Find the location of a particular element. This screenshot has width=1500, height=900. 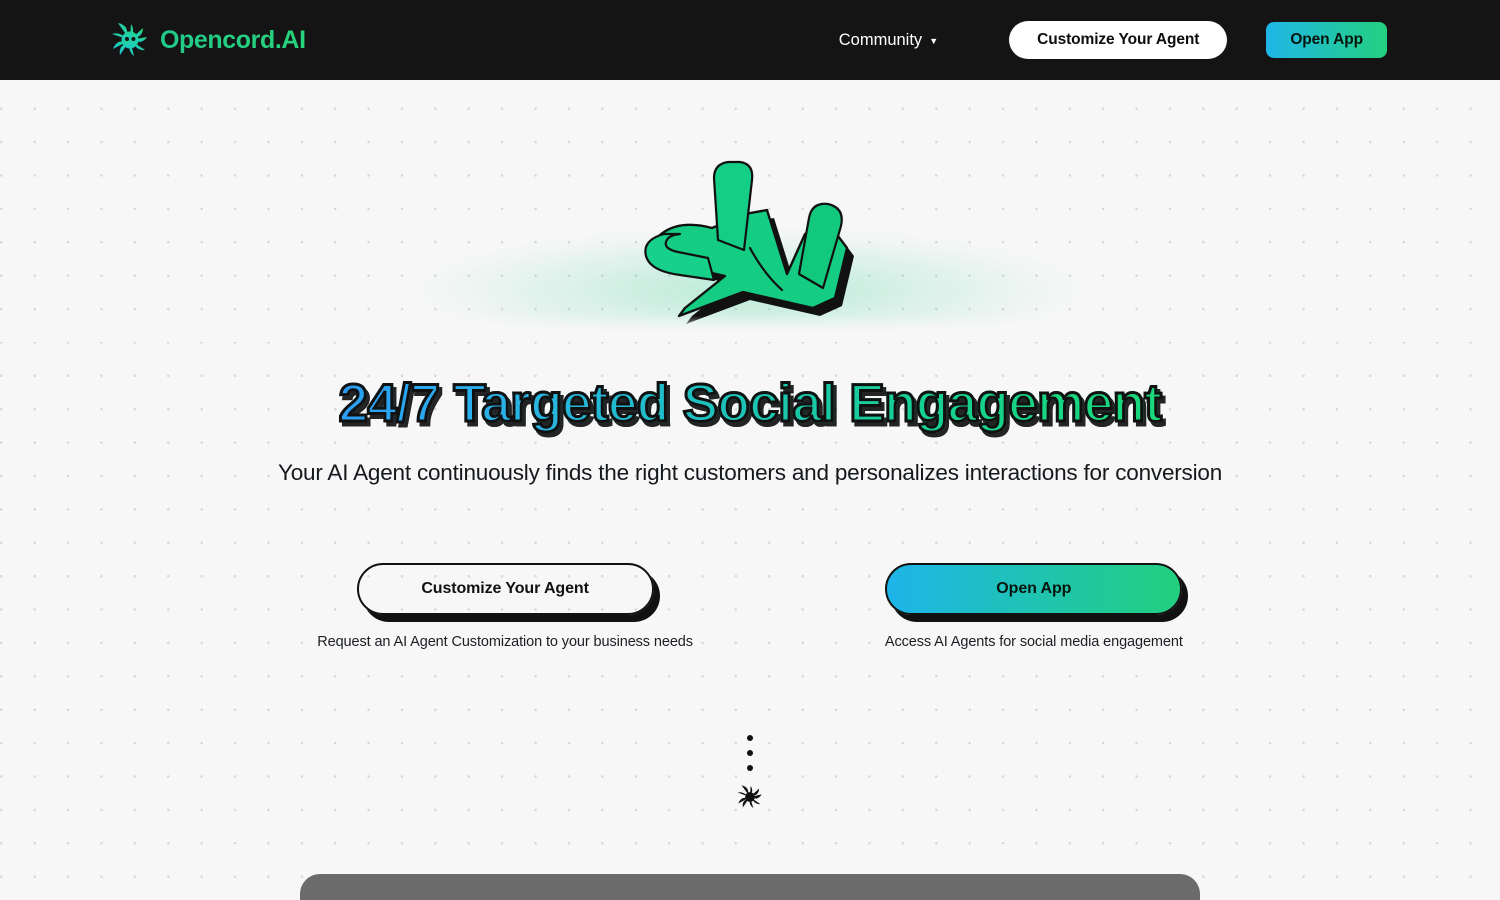

brand-logo: Opencord.AI is located at coordinates (208, 40).